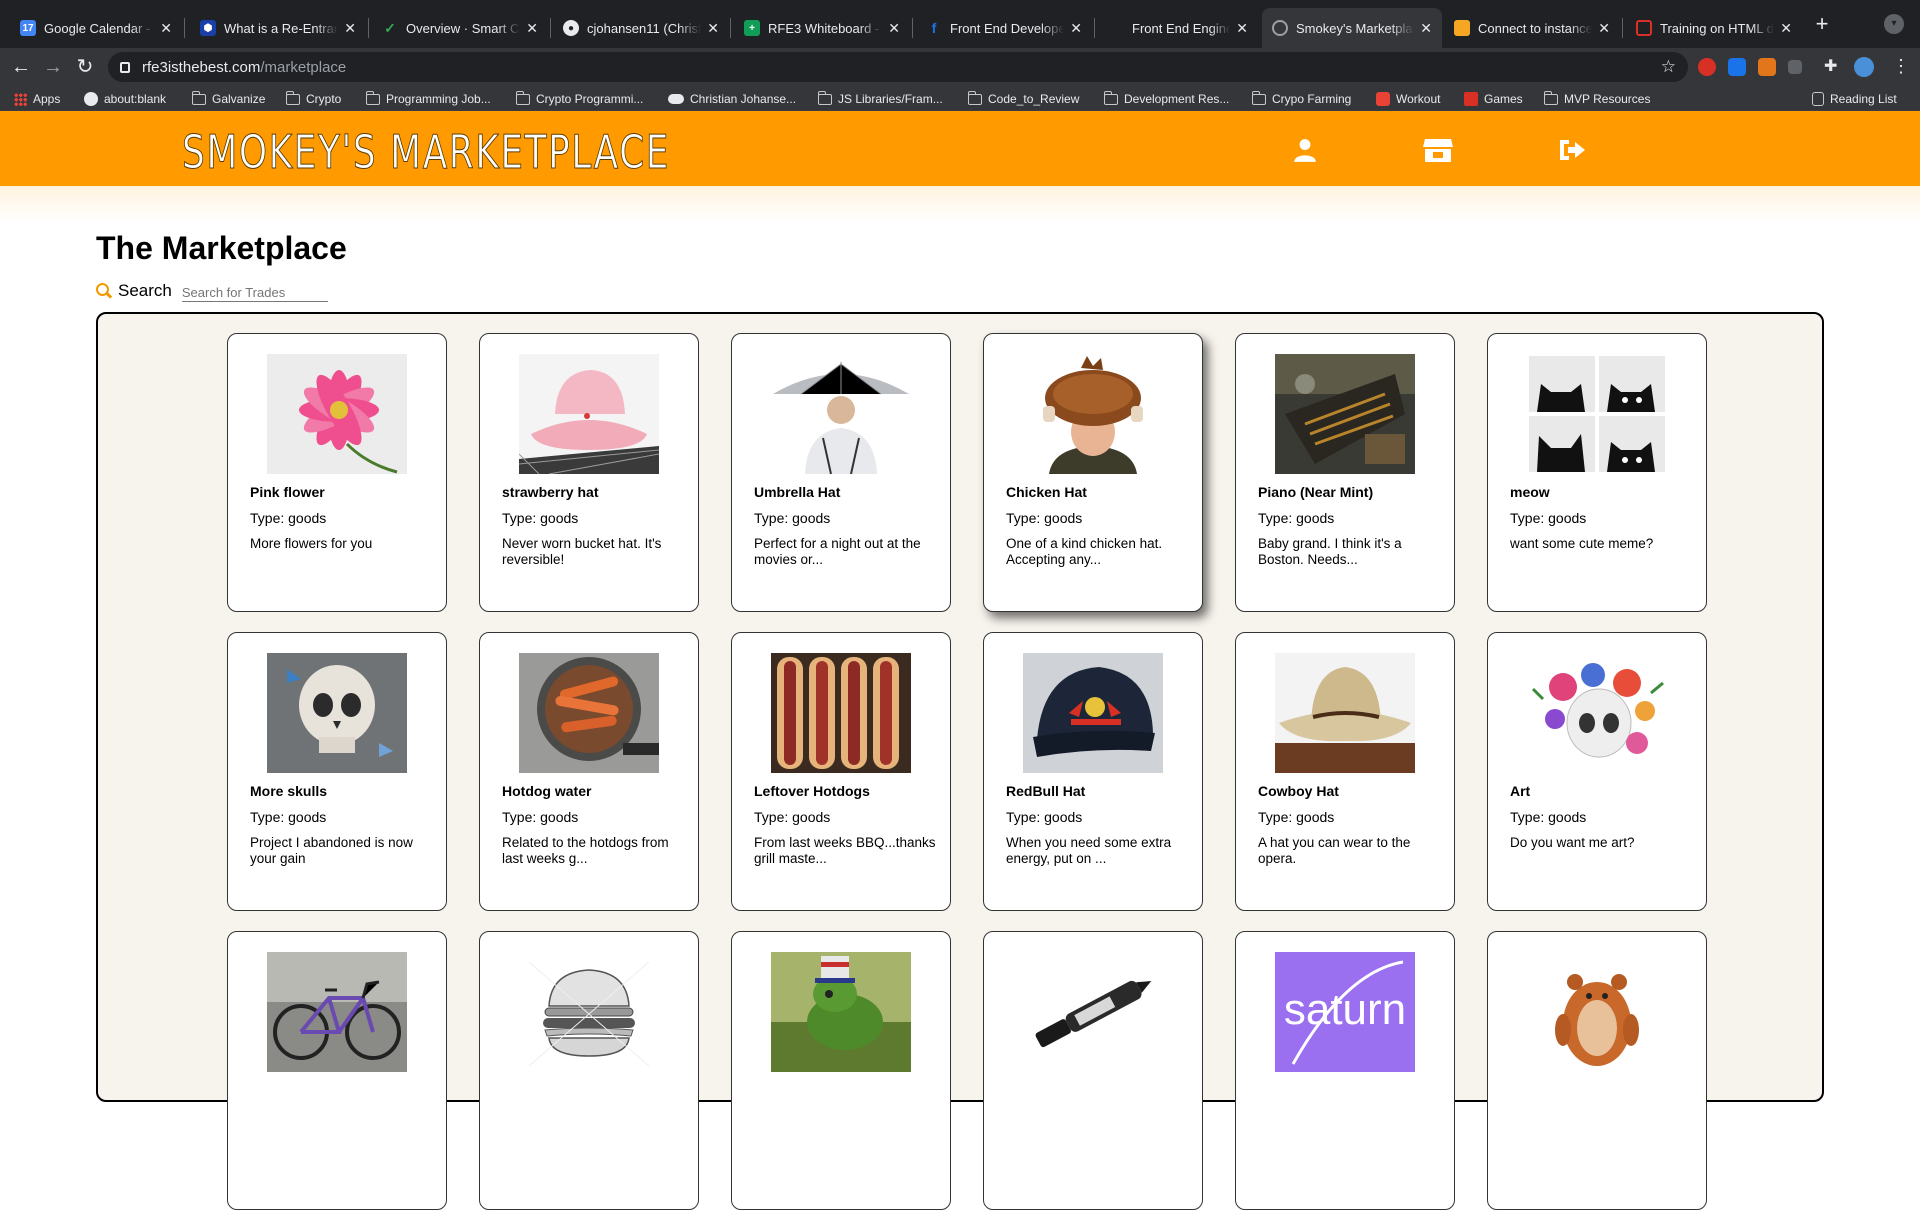 The height and width of the screenshot is (1210, 1920). Describe the element at coordinates (1493, 99) in the screenshot. I see `bookmark-games: Games` at that location.